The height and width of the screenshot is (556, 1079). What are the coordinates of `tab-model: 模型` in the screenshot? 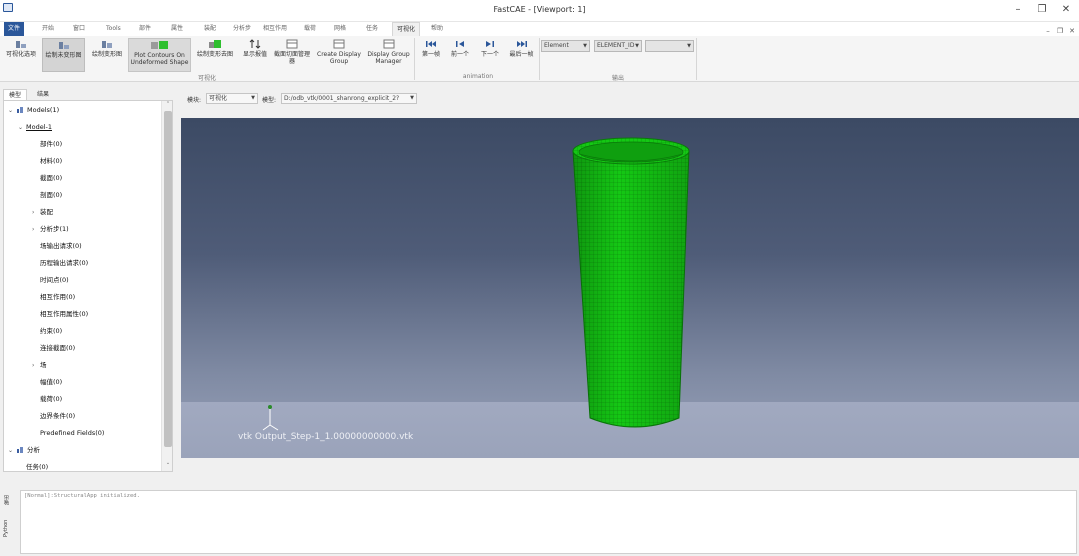 It's located at (15, 94).